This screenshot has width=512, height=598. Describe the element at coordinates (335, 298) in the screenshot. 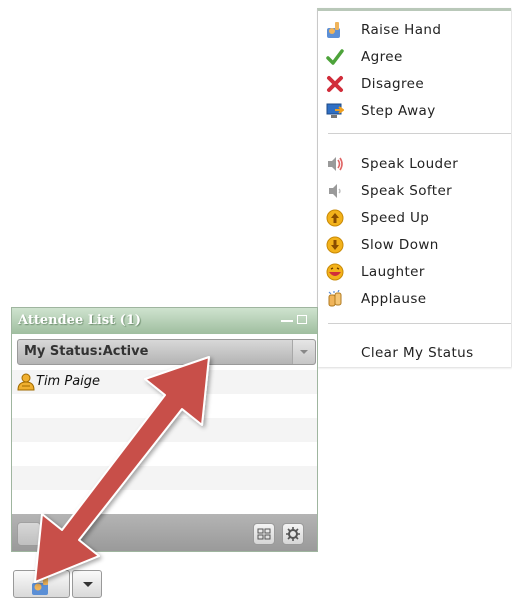

I see `applause-icon` at that location.